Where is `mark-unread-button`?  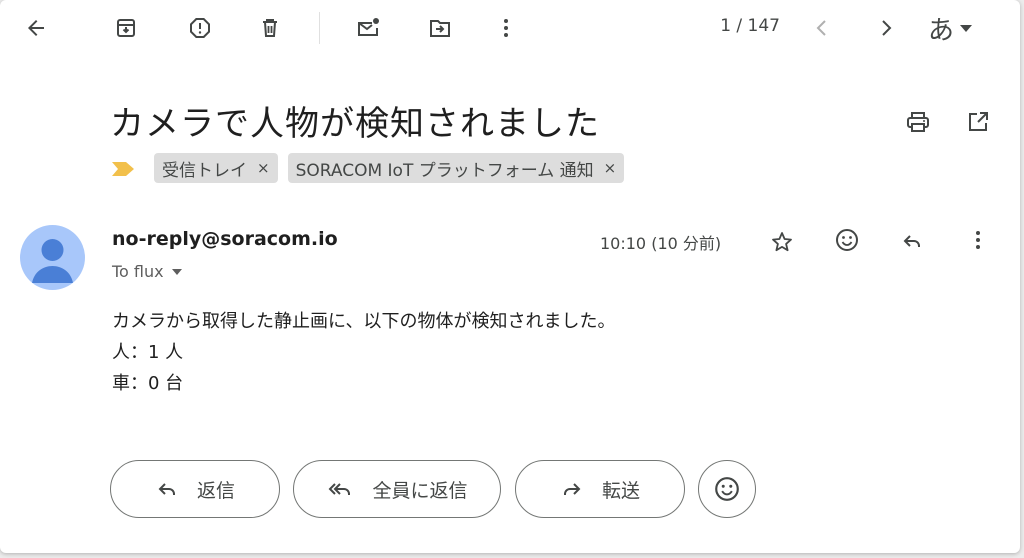 mark-unread-button is located at coordinates (368, 28).